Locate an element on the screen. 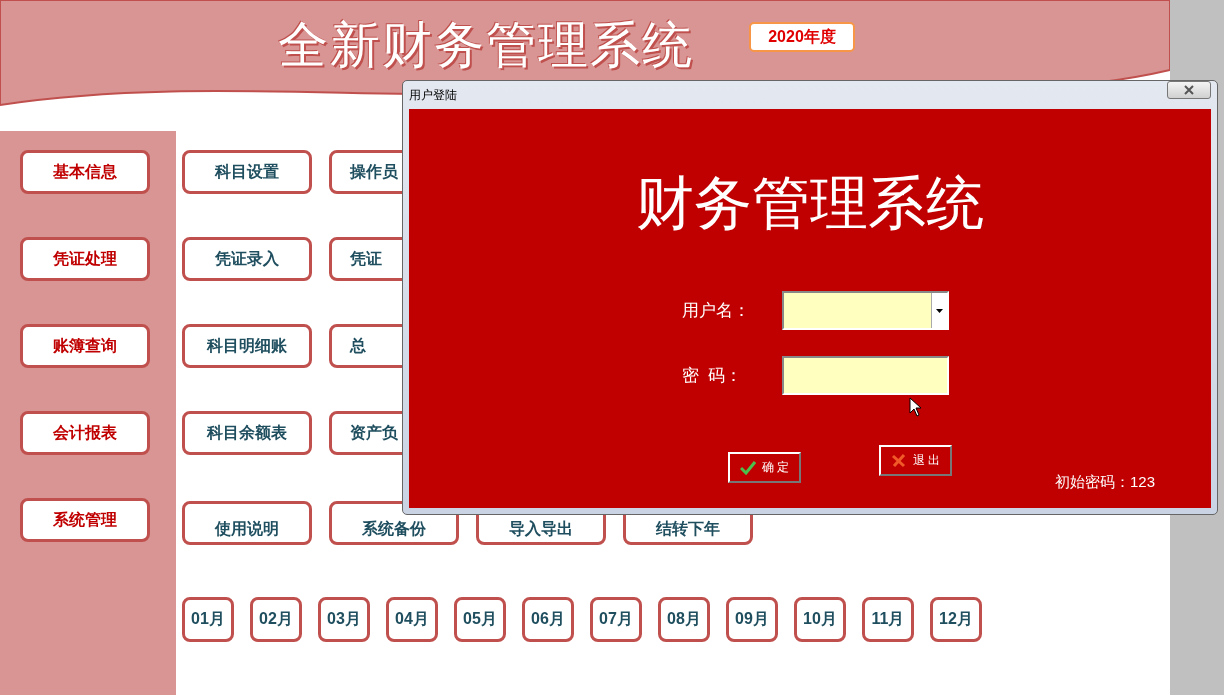 The height and width of the screenshot is (695, 1224). close-icon is located at coordinates (1189, 90).